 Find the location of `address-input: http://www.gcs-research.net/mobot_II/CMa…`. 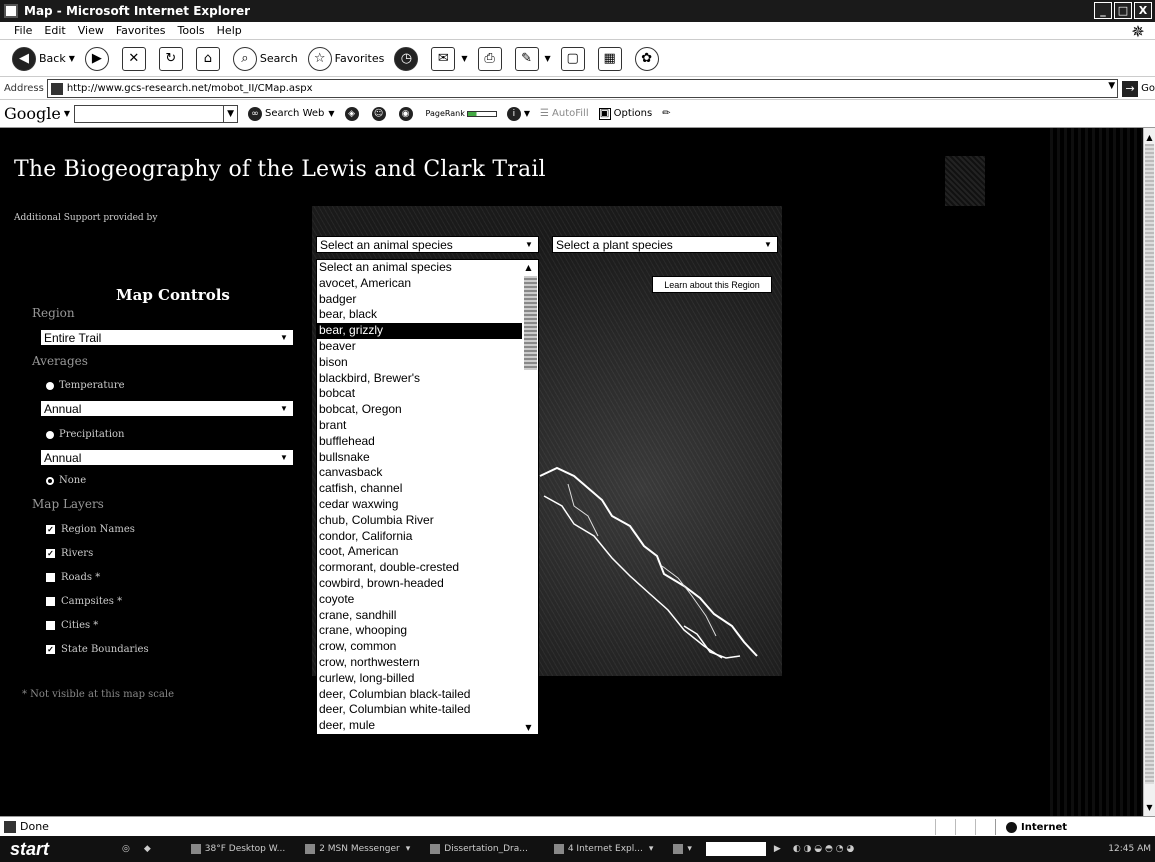

address-input: http://www.gcs-research.net/mobot_II/CMa… is located at coordinates (582, 88).